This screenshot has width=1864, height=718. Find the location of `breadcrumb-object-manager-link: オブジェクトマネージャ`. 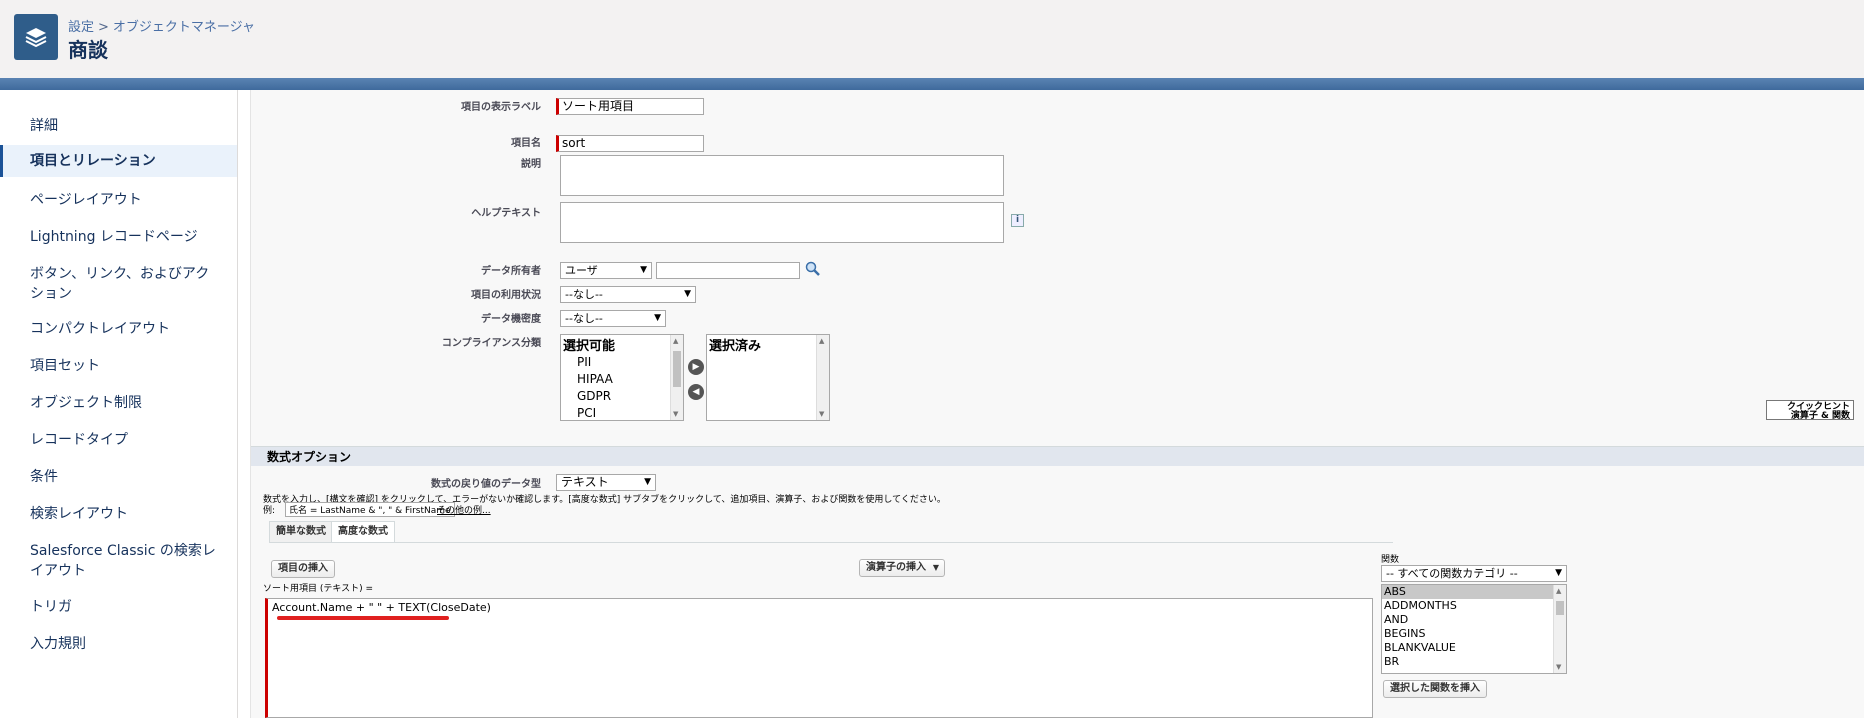

breadcrumb-object-manager-link: オブジェクトマネージャ is located at coordinates (184, 27).